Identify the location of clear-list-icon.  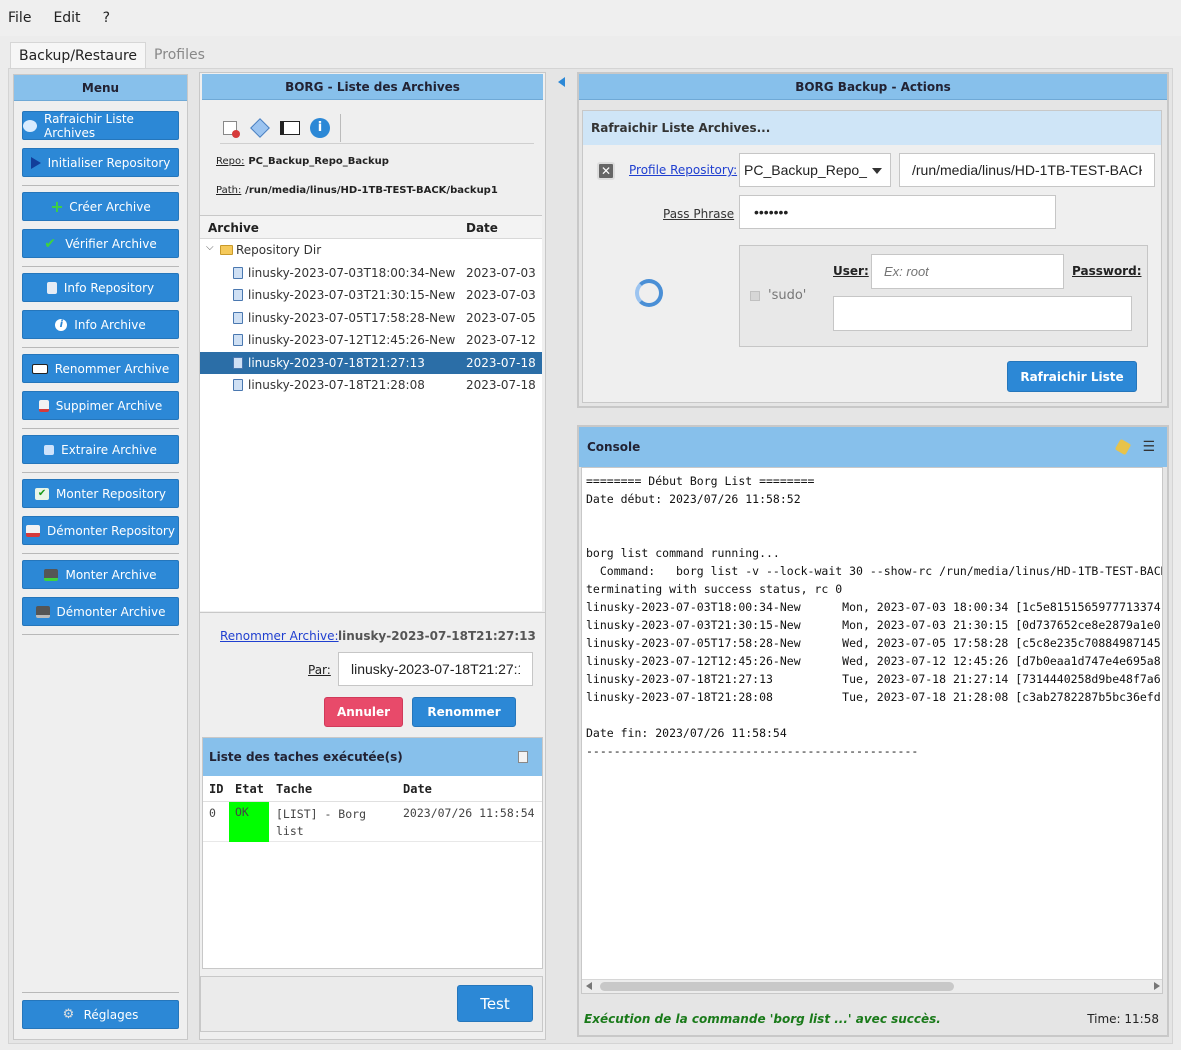
(523, 757).